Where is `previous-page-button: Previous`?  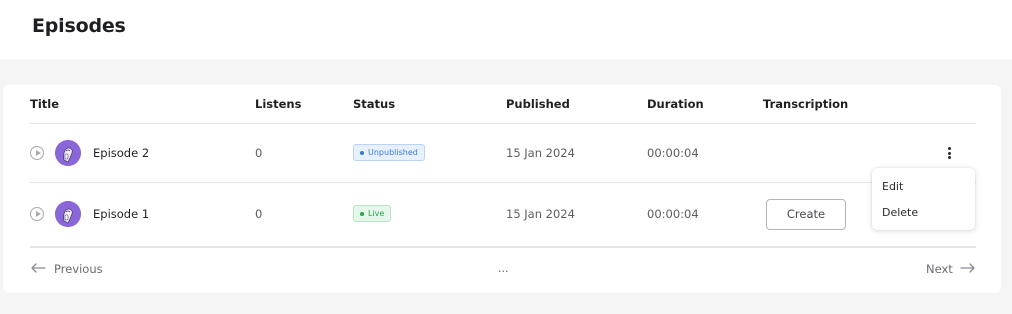 previous-page-button: Previous is located at coordinates (78, 269).